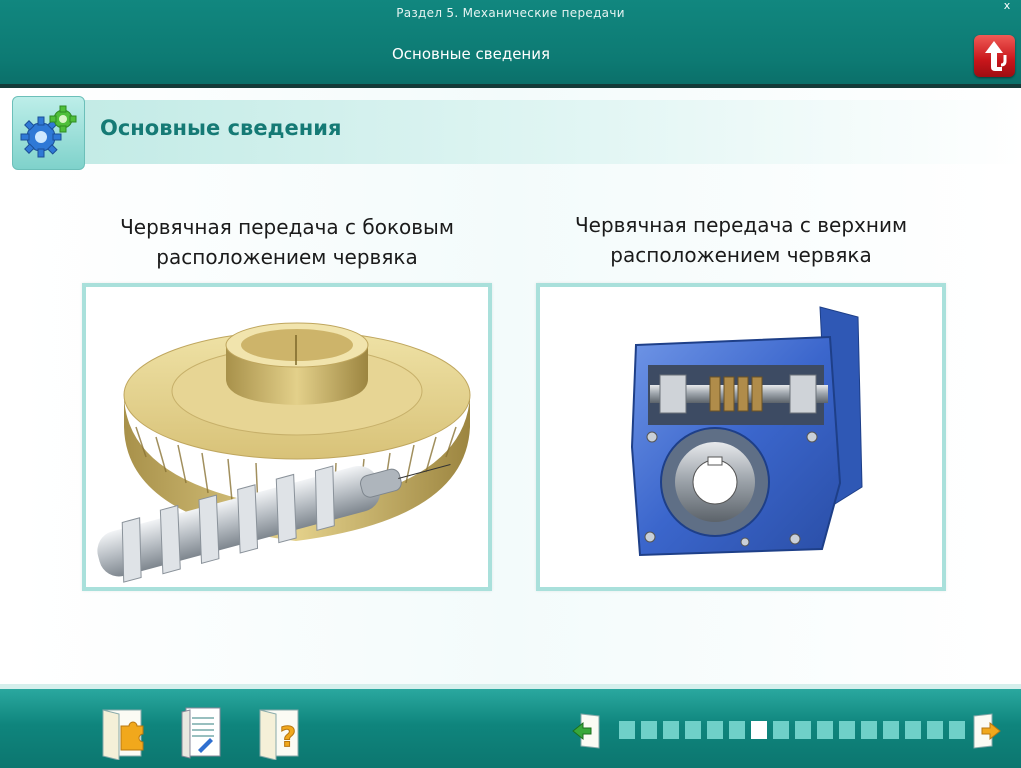 The width and height of the screenshot is (1021, 768). What do you see at coordinates (221, 128) in the screenshot?
I see `page-title: Основные сведения` at bounding box center [221, 128].